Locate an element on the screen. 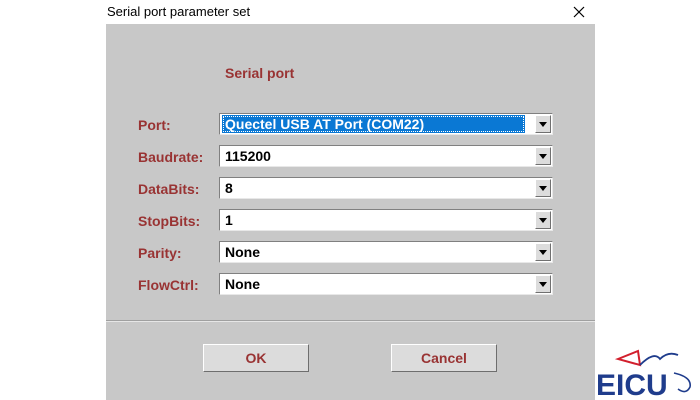 The width and height of the screenshot is (700, 400). port-select: Quectel USB AT Port (COM22) is located at coordinates (386, 124).